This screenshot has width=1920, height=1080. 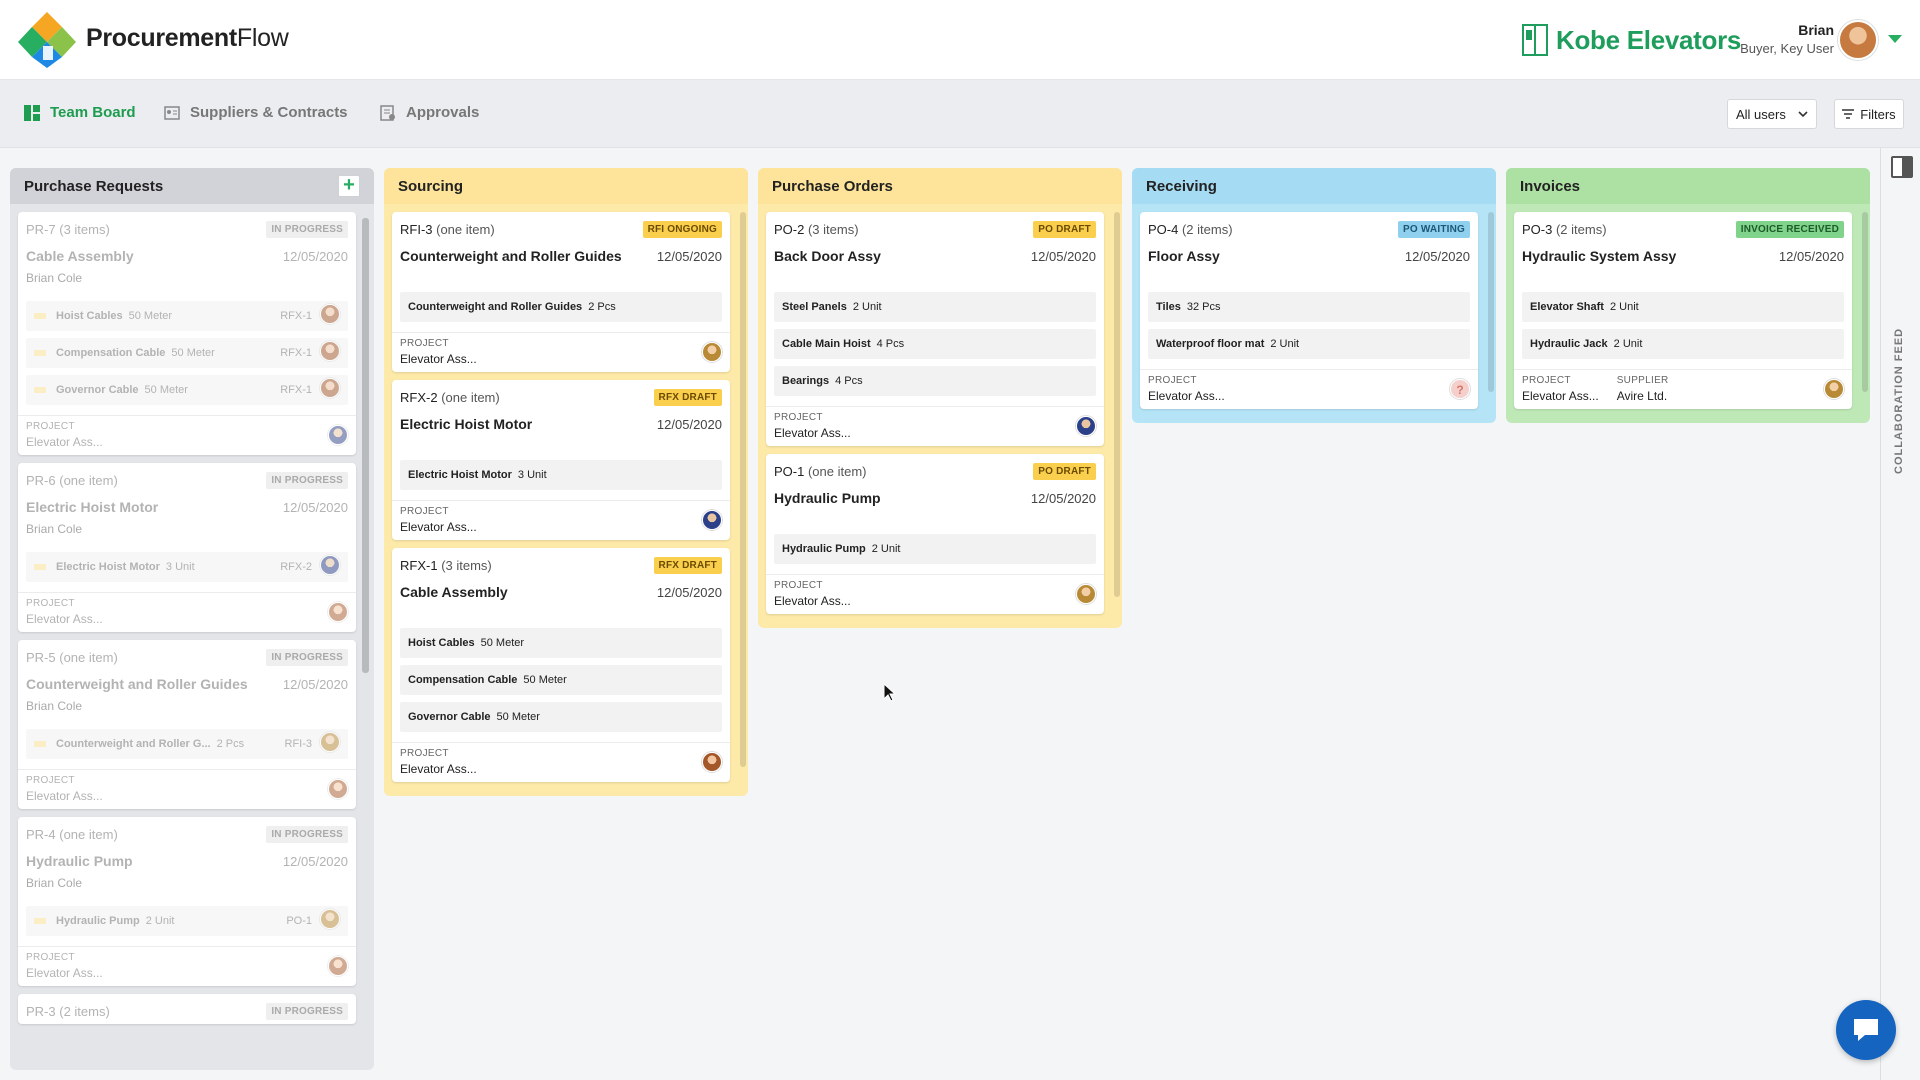 I want to click on list-item: Elevator Shaft 2 Unit, so click(x=1683, y=307).